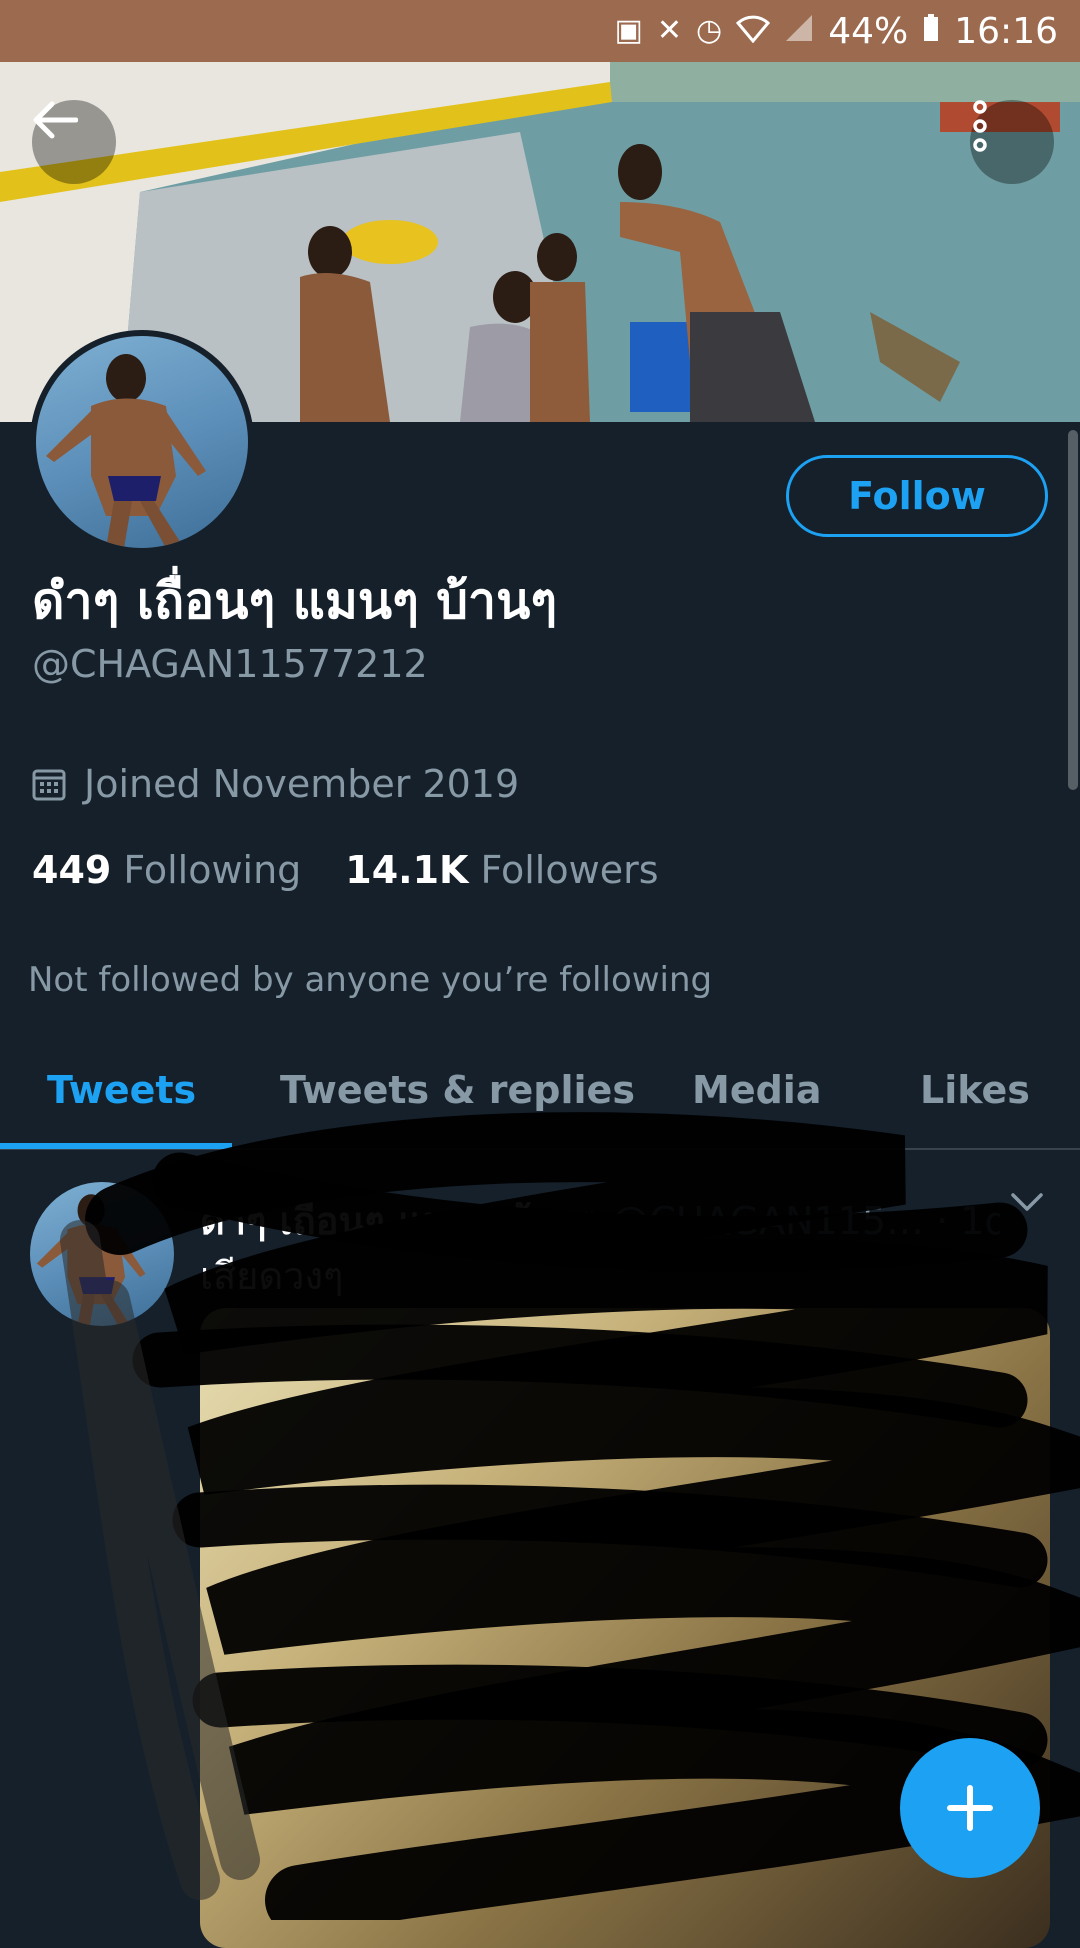 The width and height of the screenshot is (1080, 1948). Describe the element at coordinates (709, 30) in the screenshot. I see `alarm-icon: ◷` at that location.